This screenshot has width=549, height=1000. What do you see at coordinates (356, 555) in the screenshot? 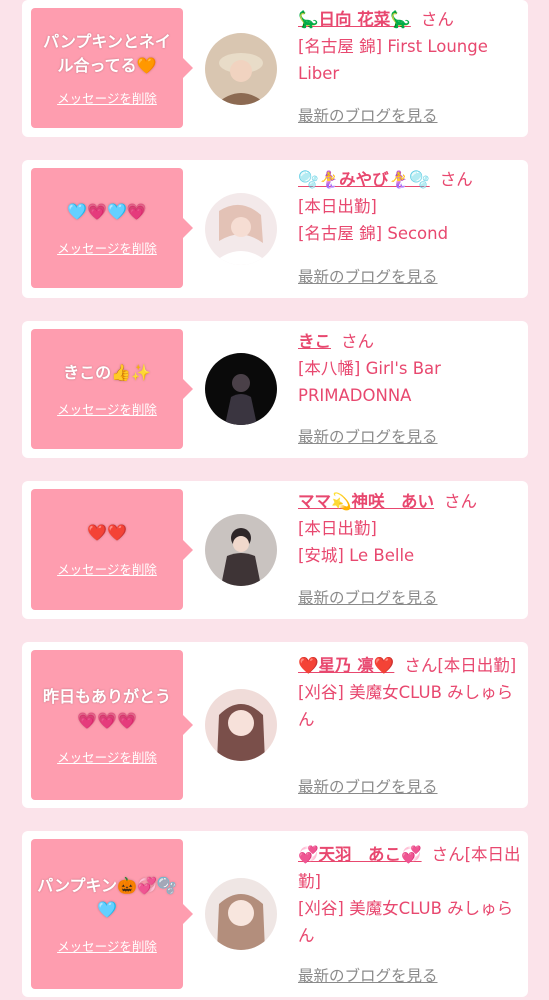
I see `shop-line: [安城] Le Belle` at bounding box center [356, 555].